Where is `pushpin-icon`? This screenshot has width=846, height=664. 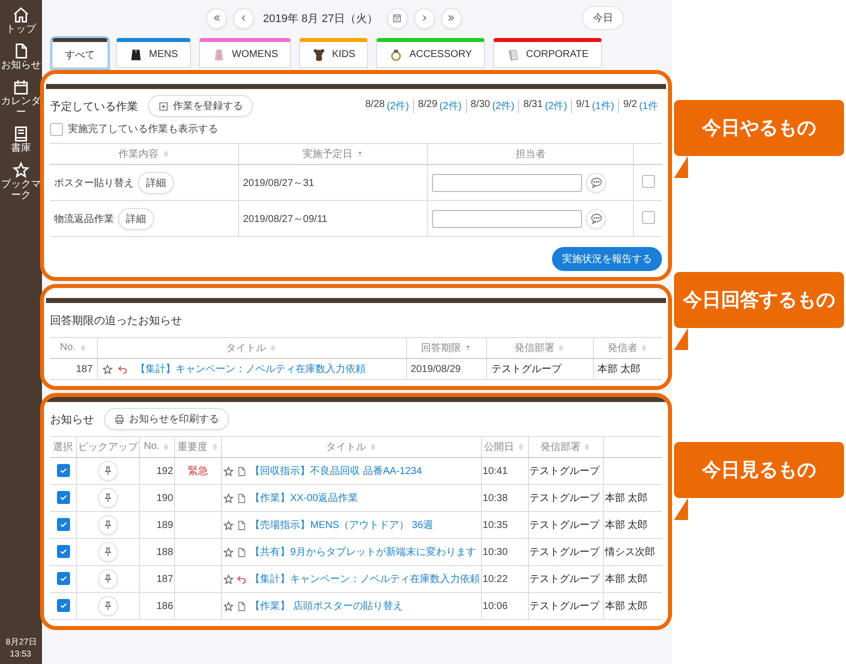
pushpin-icon is located at coordinates (108, 606).